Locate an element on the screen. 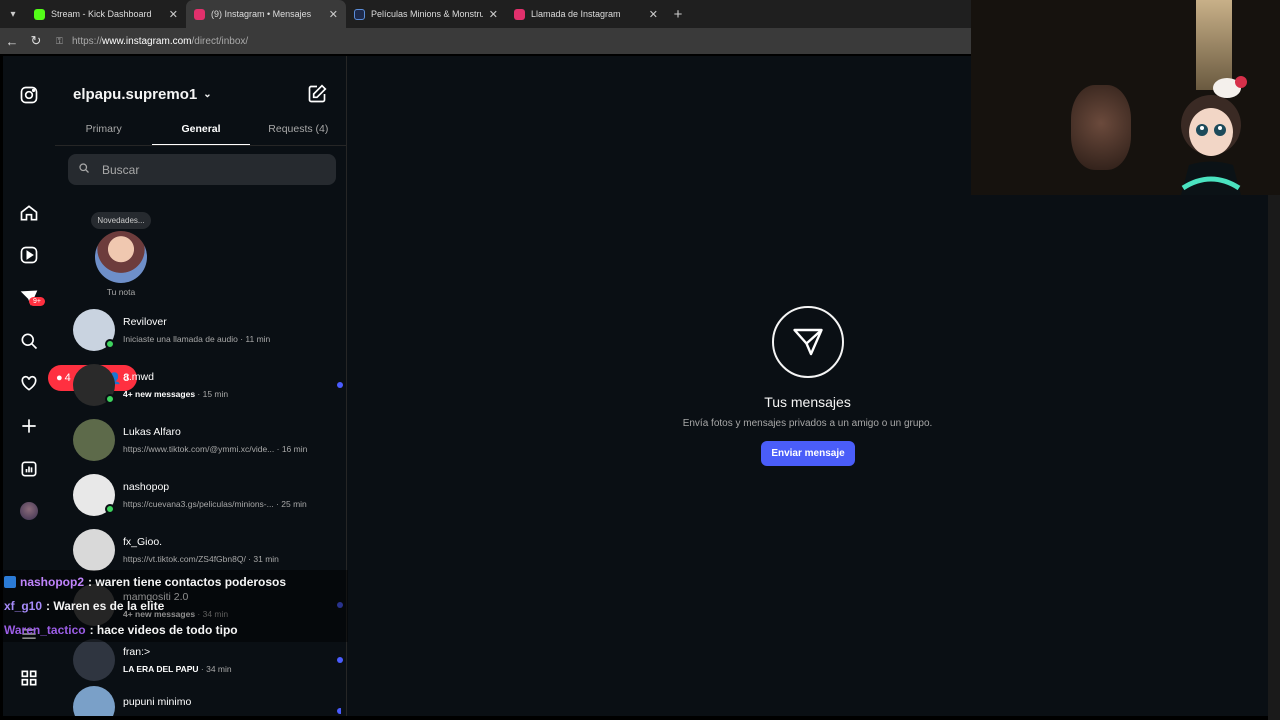 This screenshot has height=720, width=1280. tab-primary: Primary is located at coordinates (103, 131).